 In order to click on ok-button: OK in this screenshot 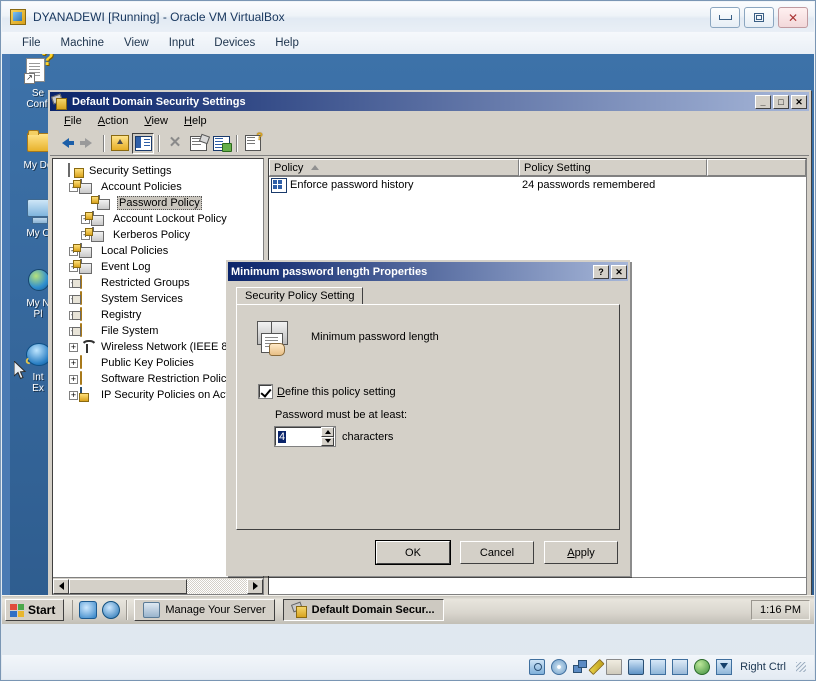, I will do `click(413, 552)`.